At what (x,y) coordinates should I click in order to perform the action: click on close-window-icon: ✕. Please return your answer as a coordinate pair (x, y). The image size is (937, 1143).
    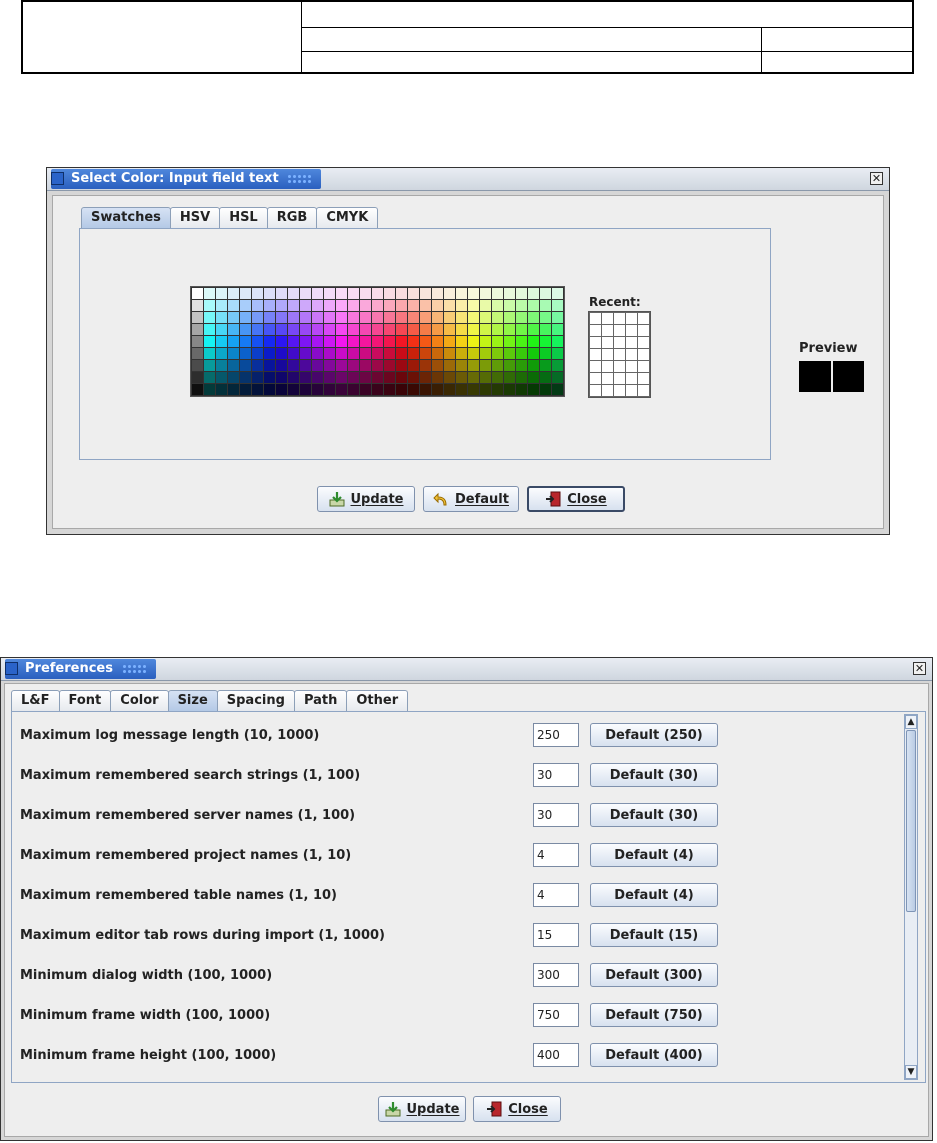
    Looking at the image, I should click on (876, 178).